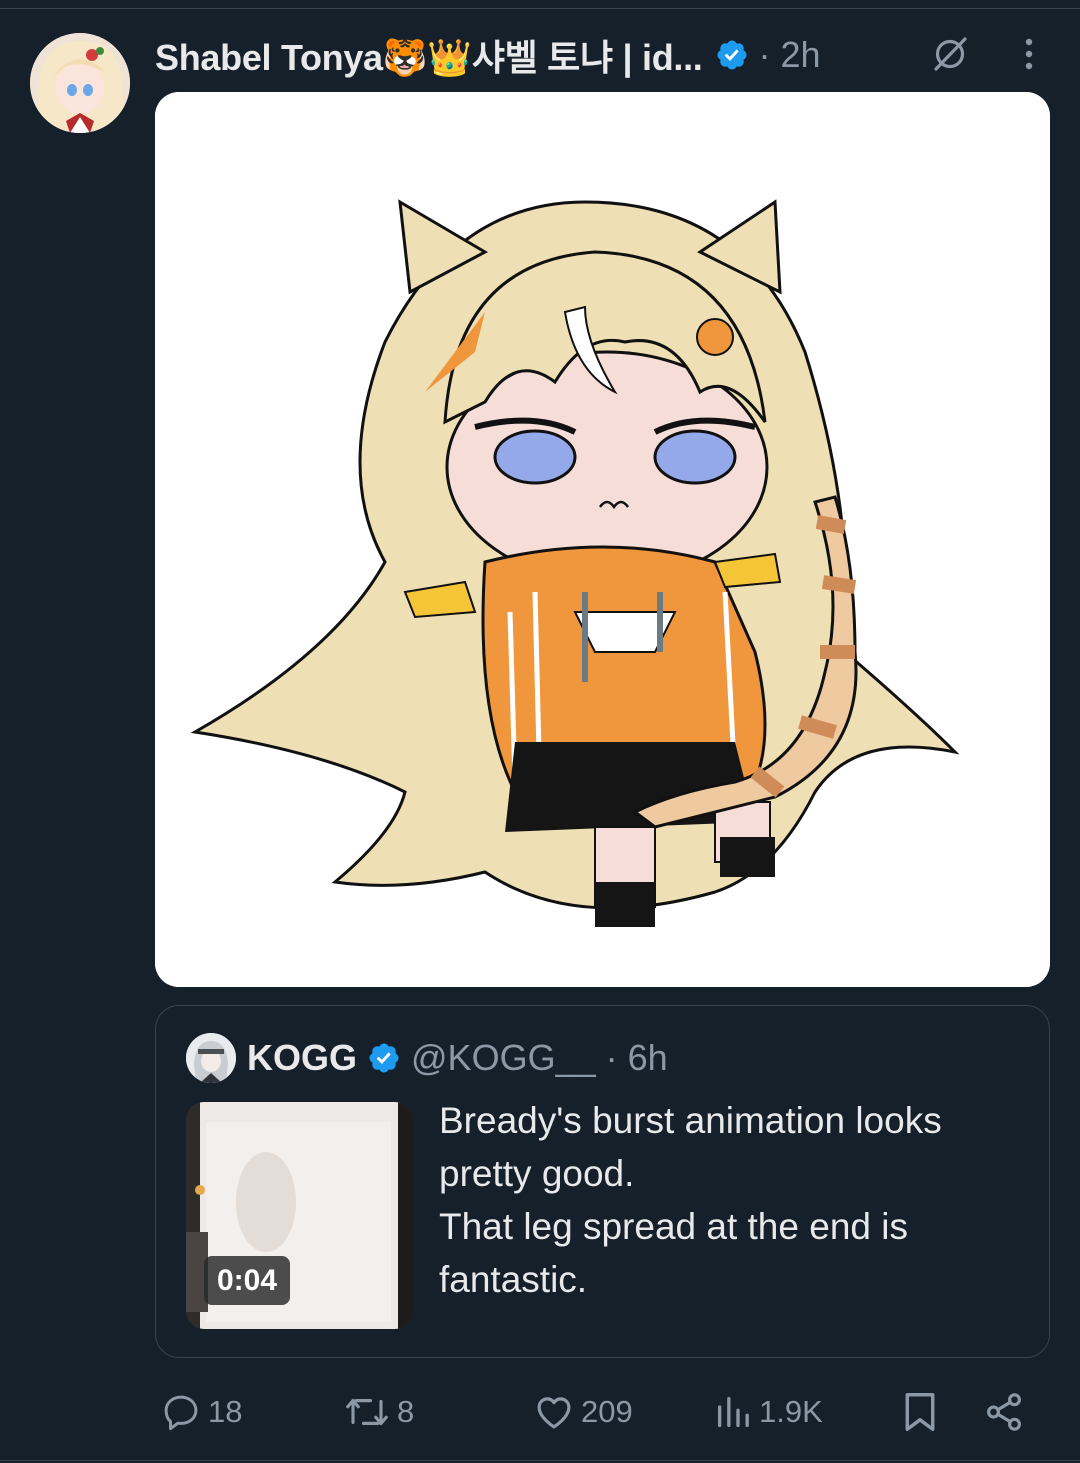  What do you see at coordinates (406, 1411) in the screenshot?
I see `repost-count: 8` at bounding box center [406, 1411].